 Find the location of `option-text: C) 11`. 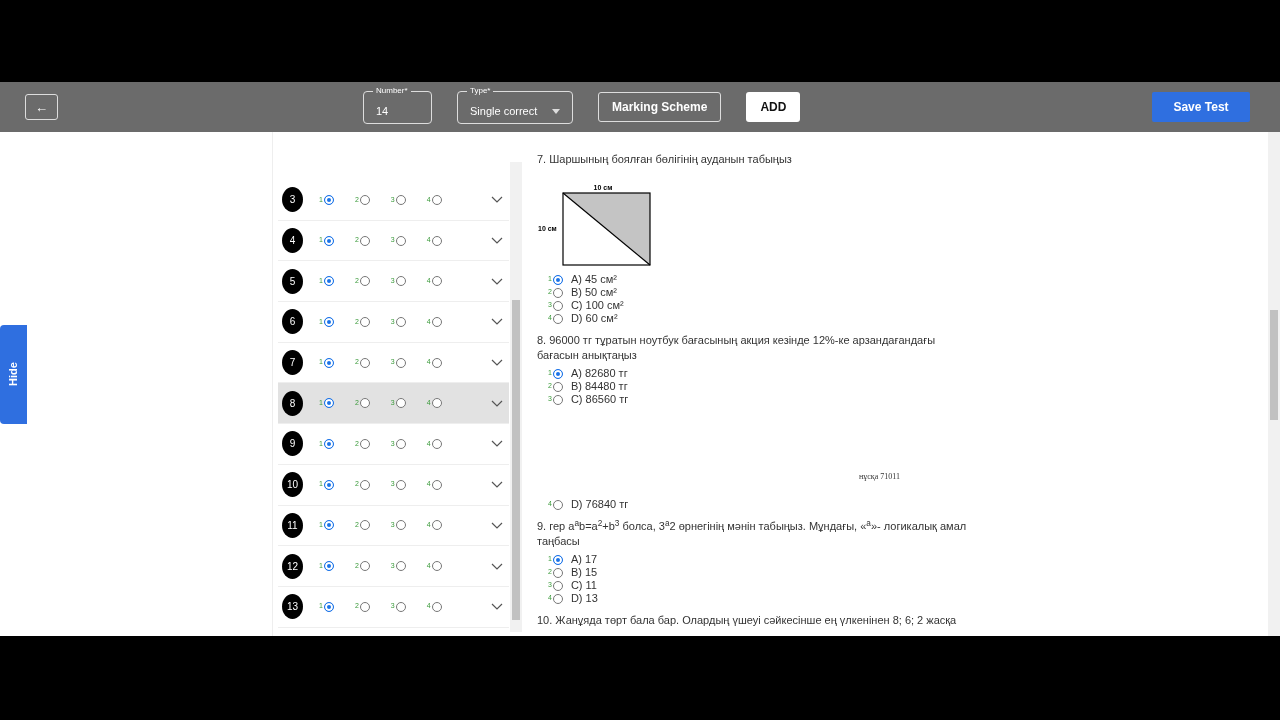

option-text: C) 11 is located at coordinates (583, 586).